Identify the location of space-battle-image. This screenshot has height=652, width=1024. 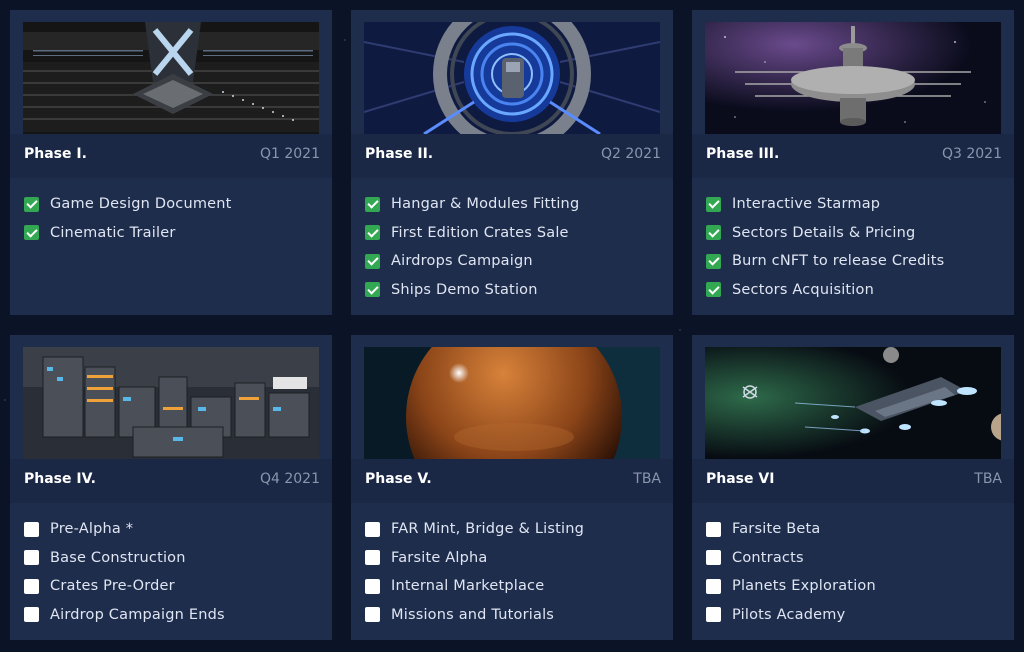
(853, 403).